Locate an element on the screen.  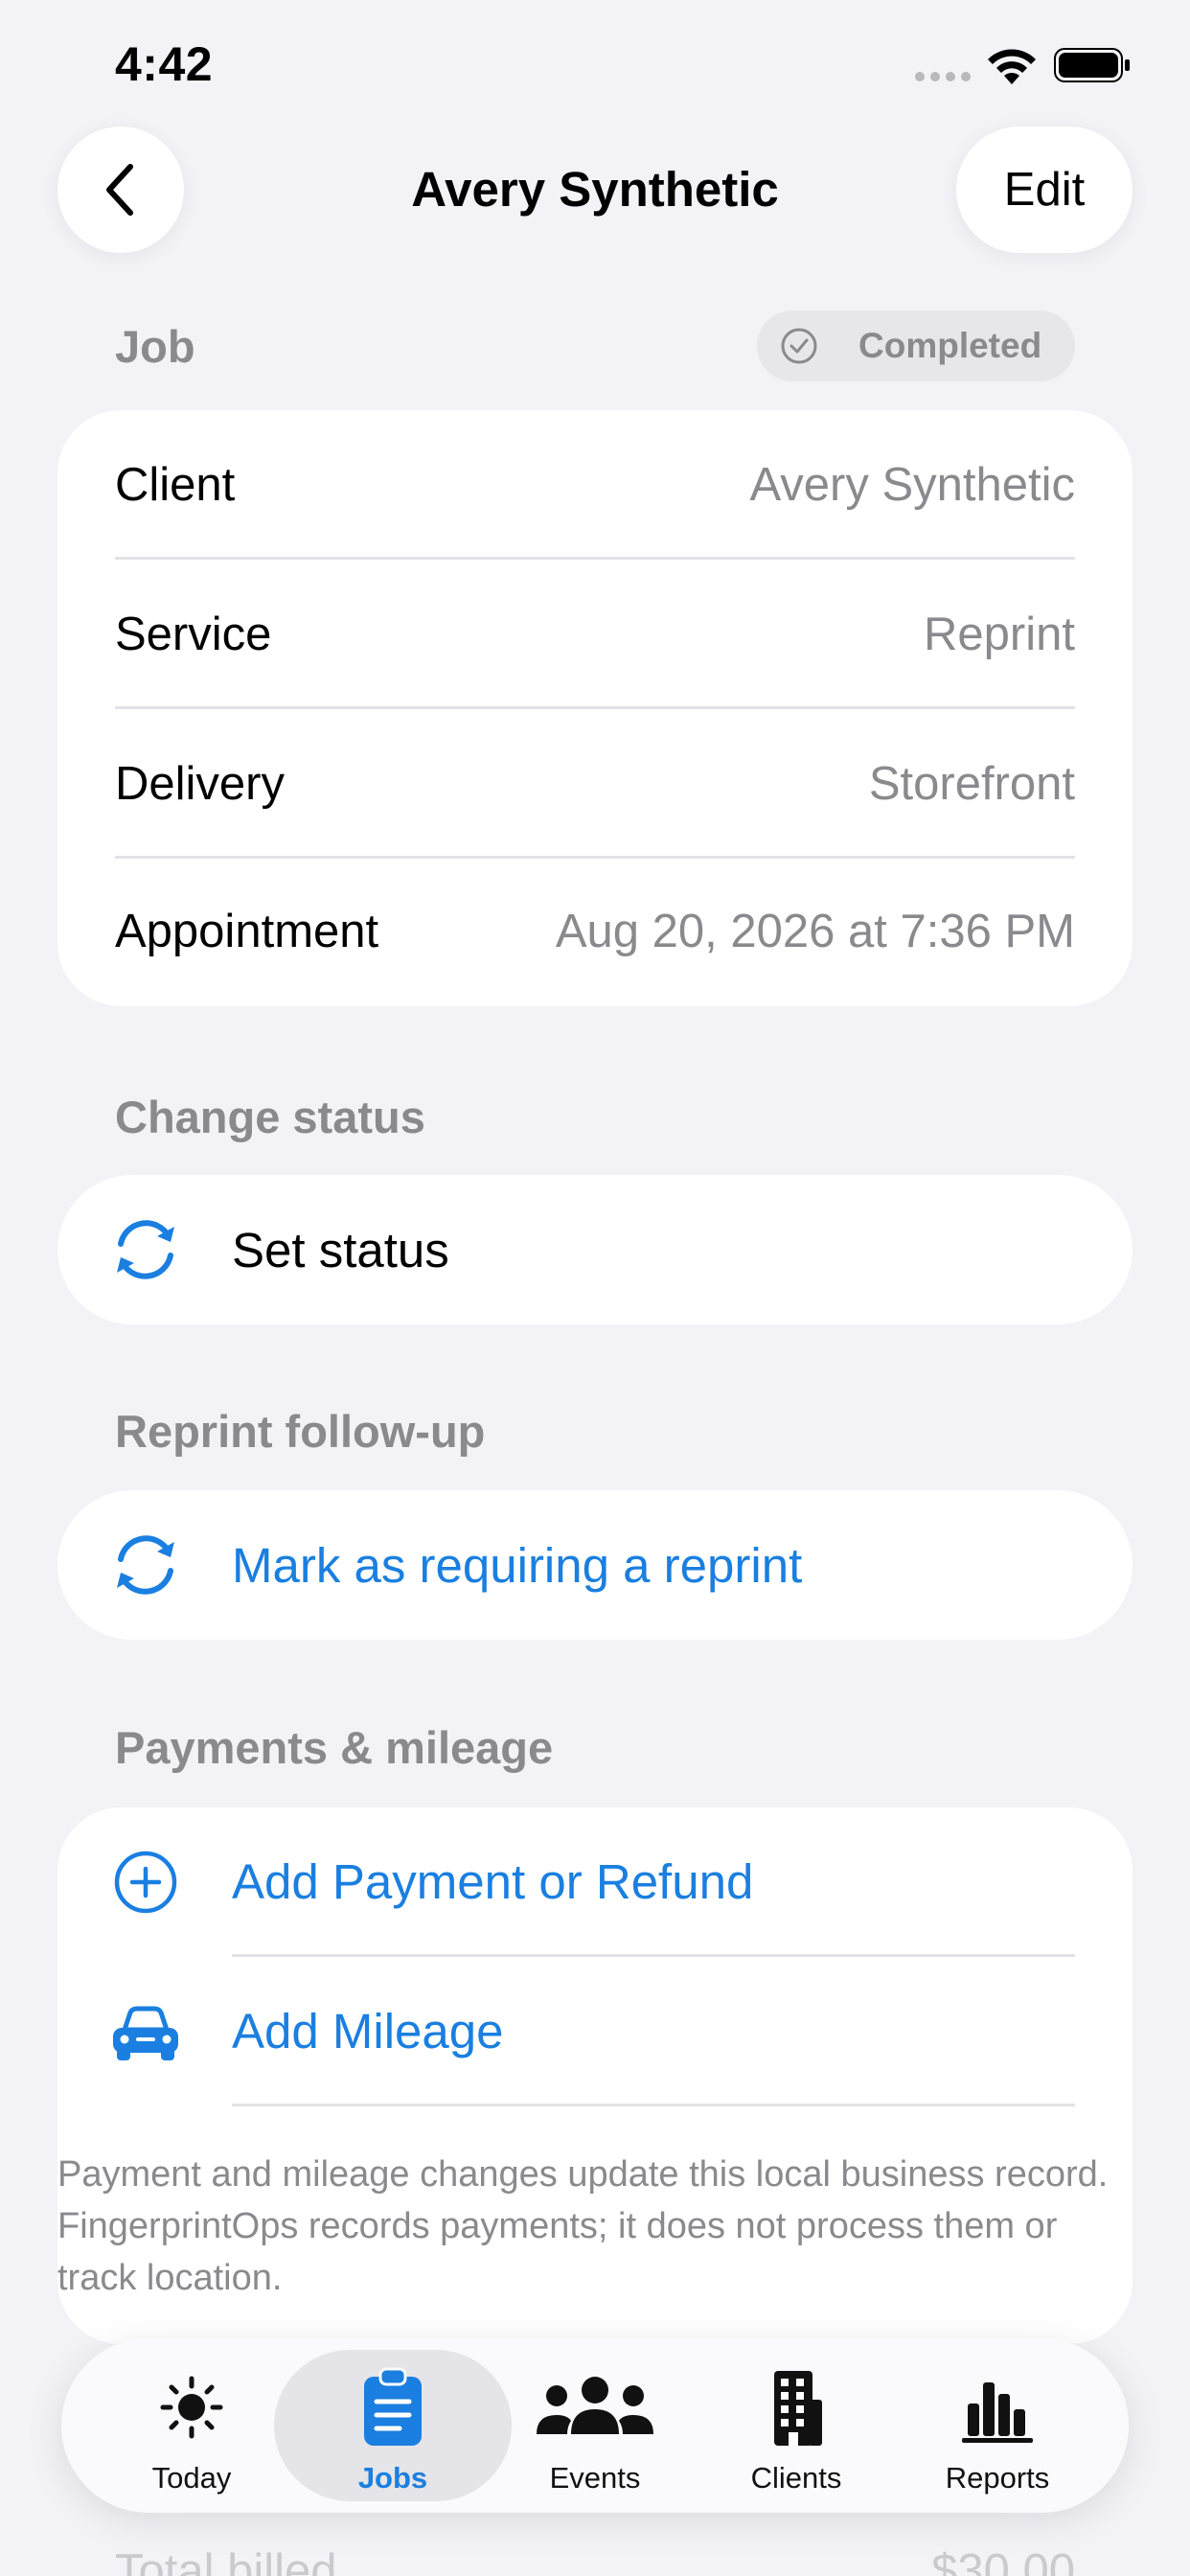
add-payment-label: Add Payment or Refund is located at coordinates (493, 1881).